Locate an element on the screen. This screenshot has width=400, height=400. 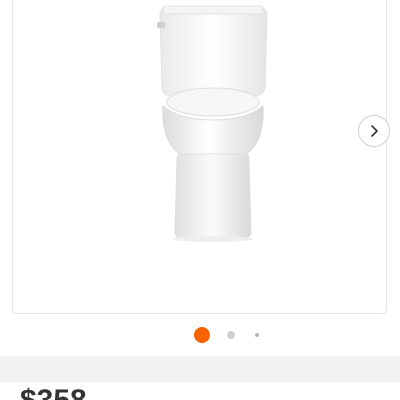
next-image-button is located at coordinates (374, 131).